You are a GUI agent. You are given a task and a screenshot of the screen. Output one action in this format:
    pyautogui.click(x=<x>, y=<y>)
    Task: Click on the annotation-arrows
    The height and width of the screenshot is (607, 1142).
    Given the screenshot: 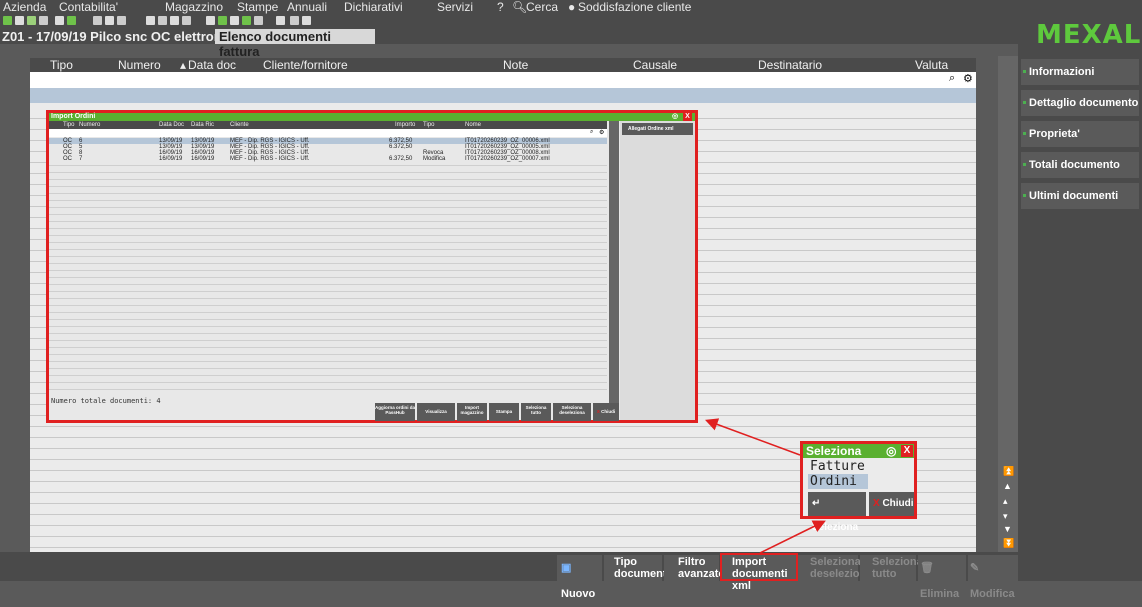 What is the action you would take?
    pyautogui.click(x=765, y=486)
    